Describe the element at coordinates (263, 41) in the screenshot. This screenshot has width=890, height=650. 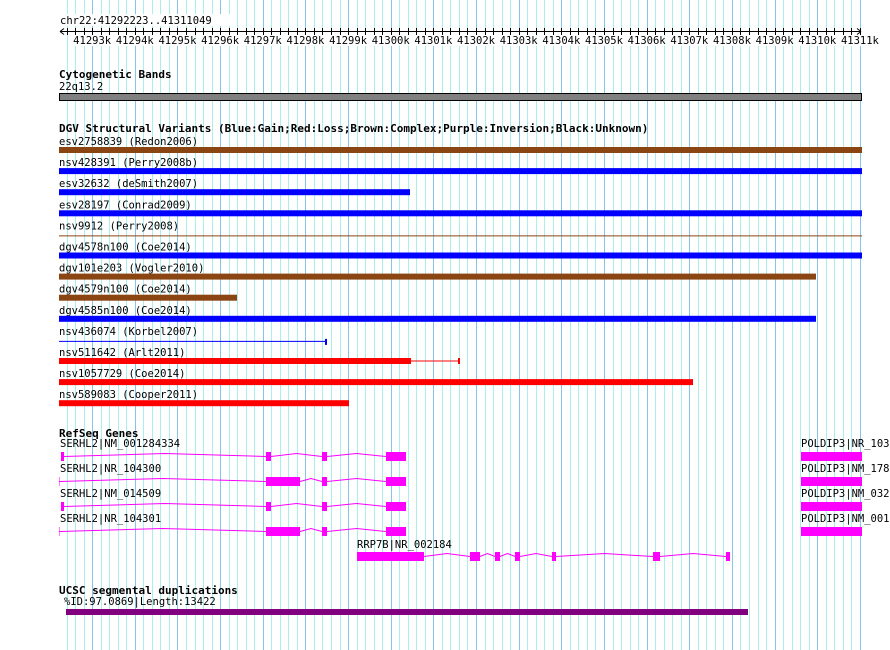
I see `ruler-tick-label: 41297k` at that location.